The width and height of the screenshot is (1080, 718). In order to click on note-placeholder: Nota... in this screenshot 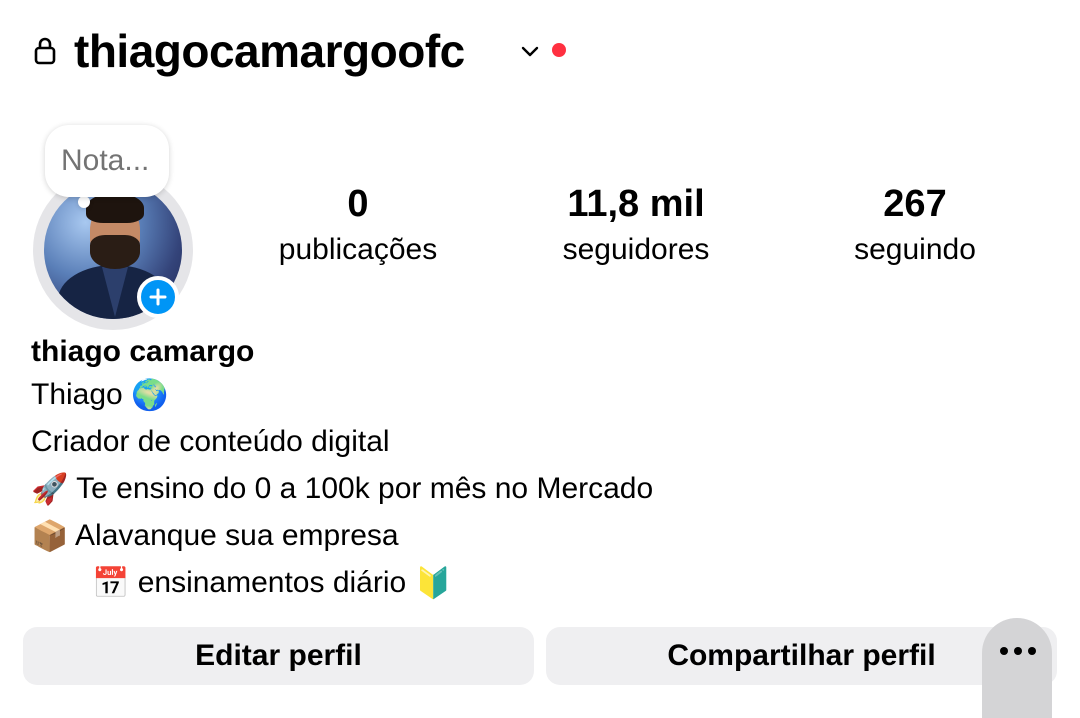, I will do `click(105, 160)`.